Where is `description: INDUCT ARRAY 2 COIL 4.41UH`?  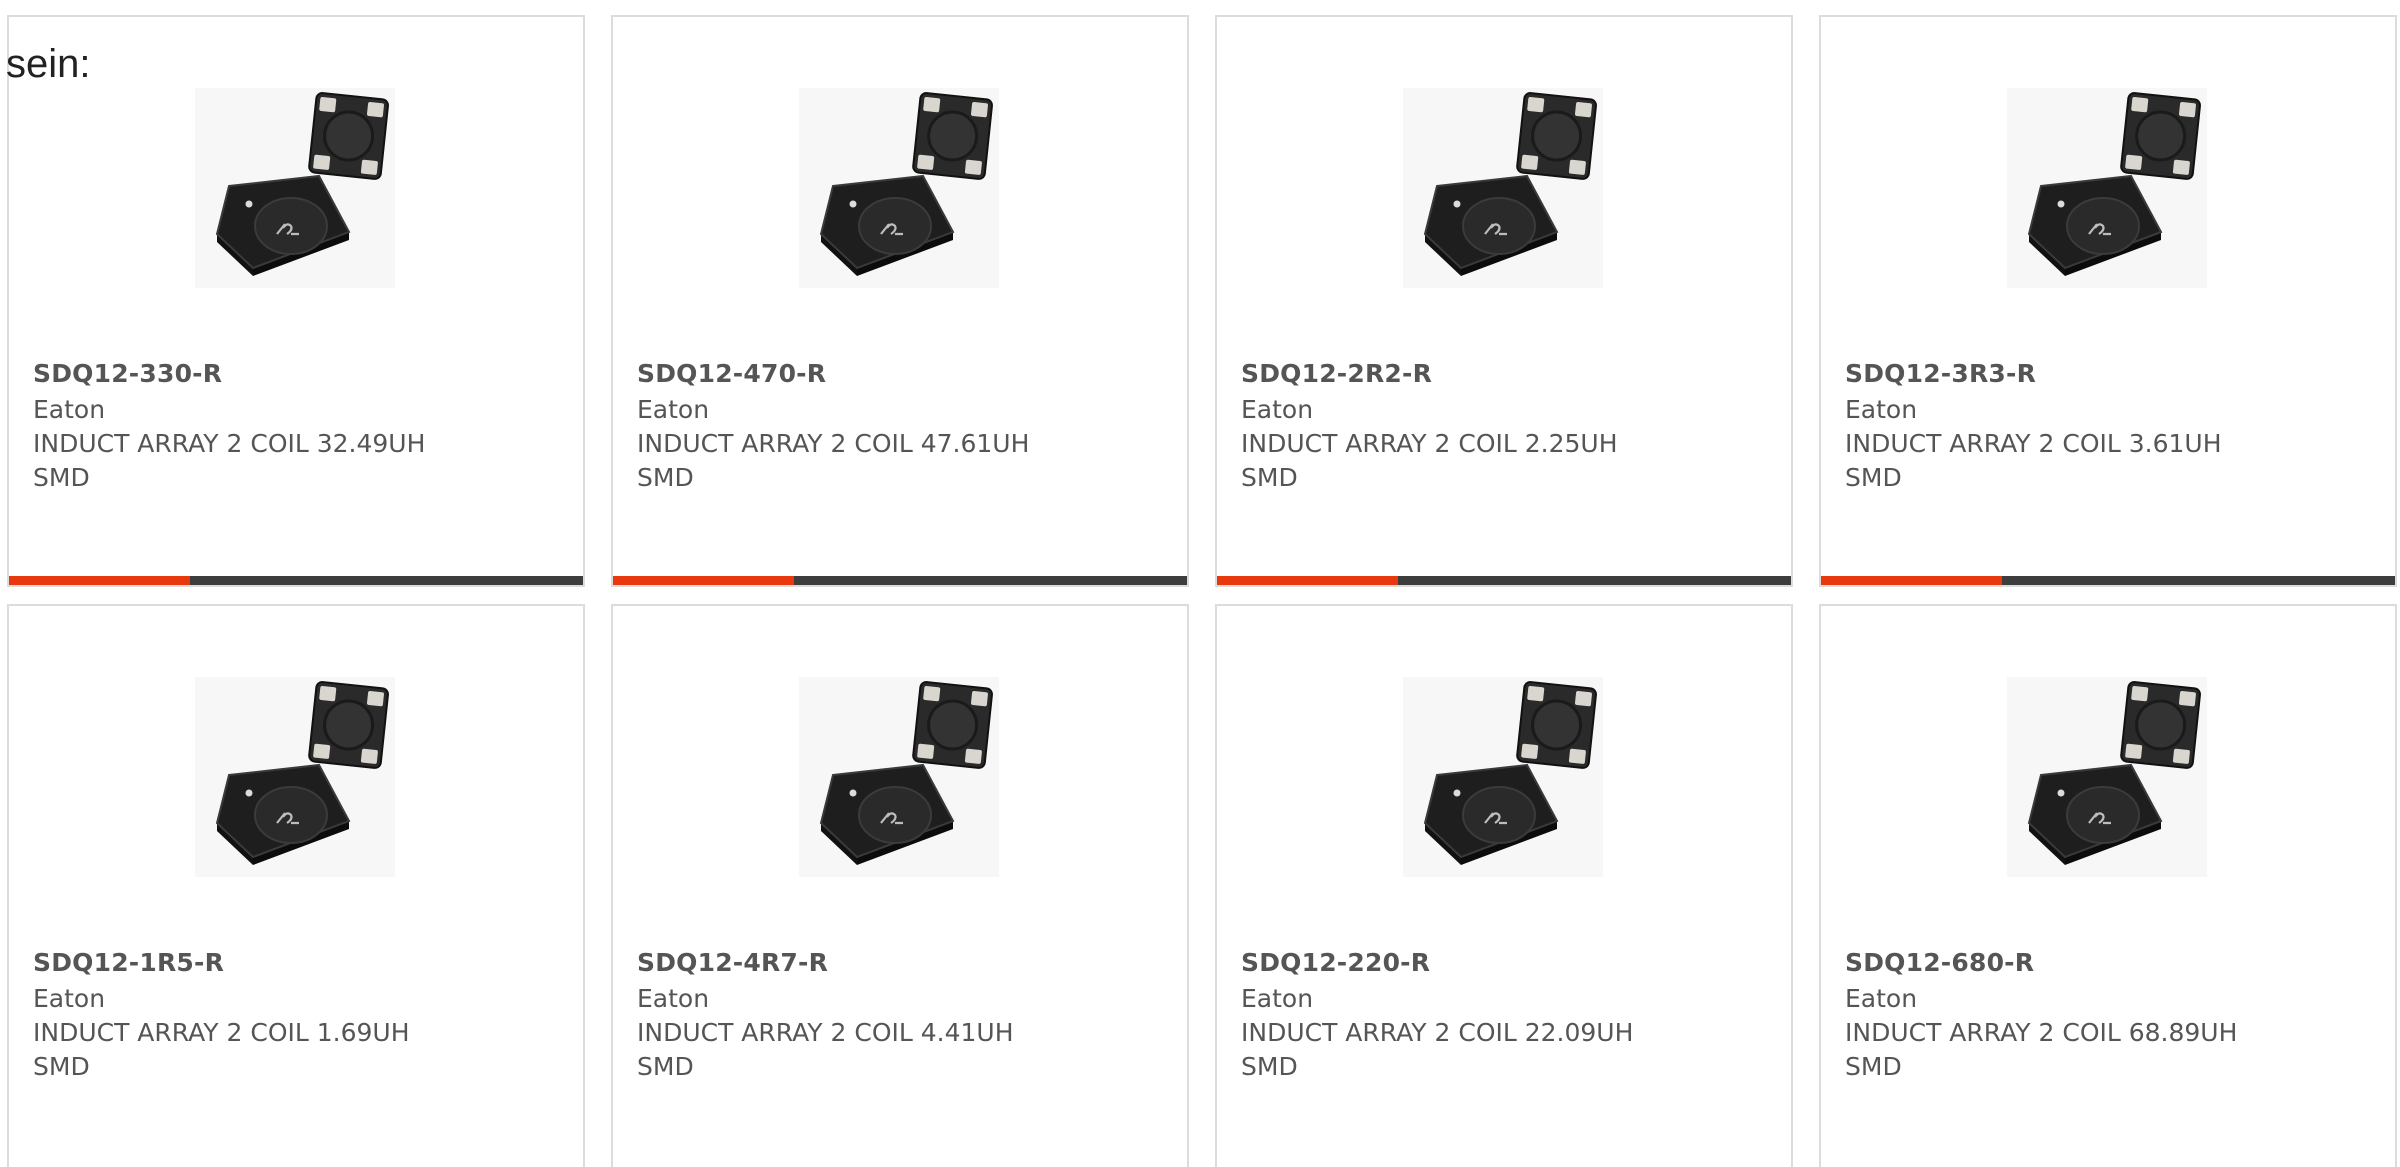 description: INDUCT ARRAY 2 COIL 4.41UH is located at coordinates (825, 1032).